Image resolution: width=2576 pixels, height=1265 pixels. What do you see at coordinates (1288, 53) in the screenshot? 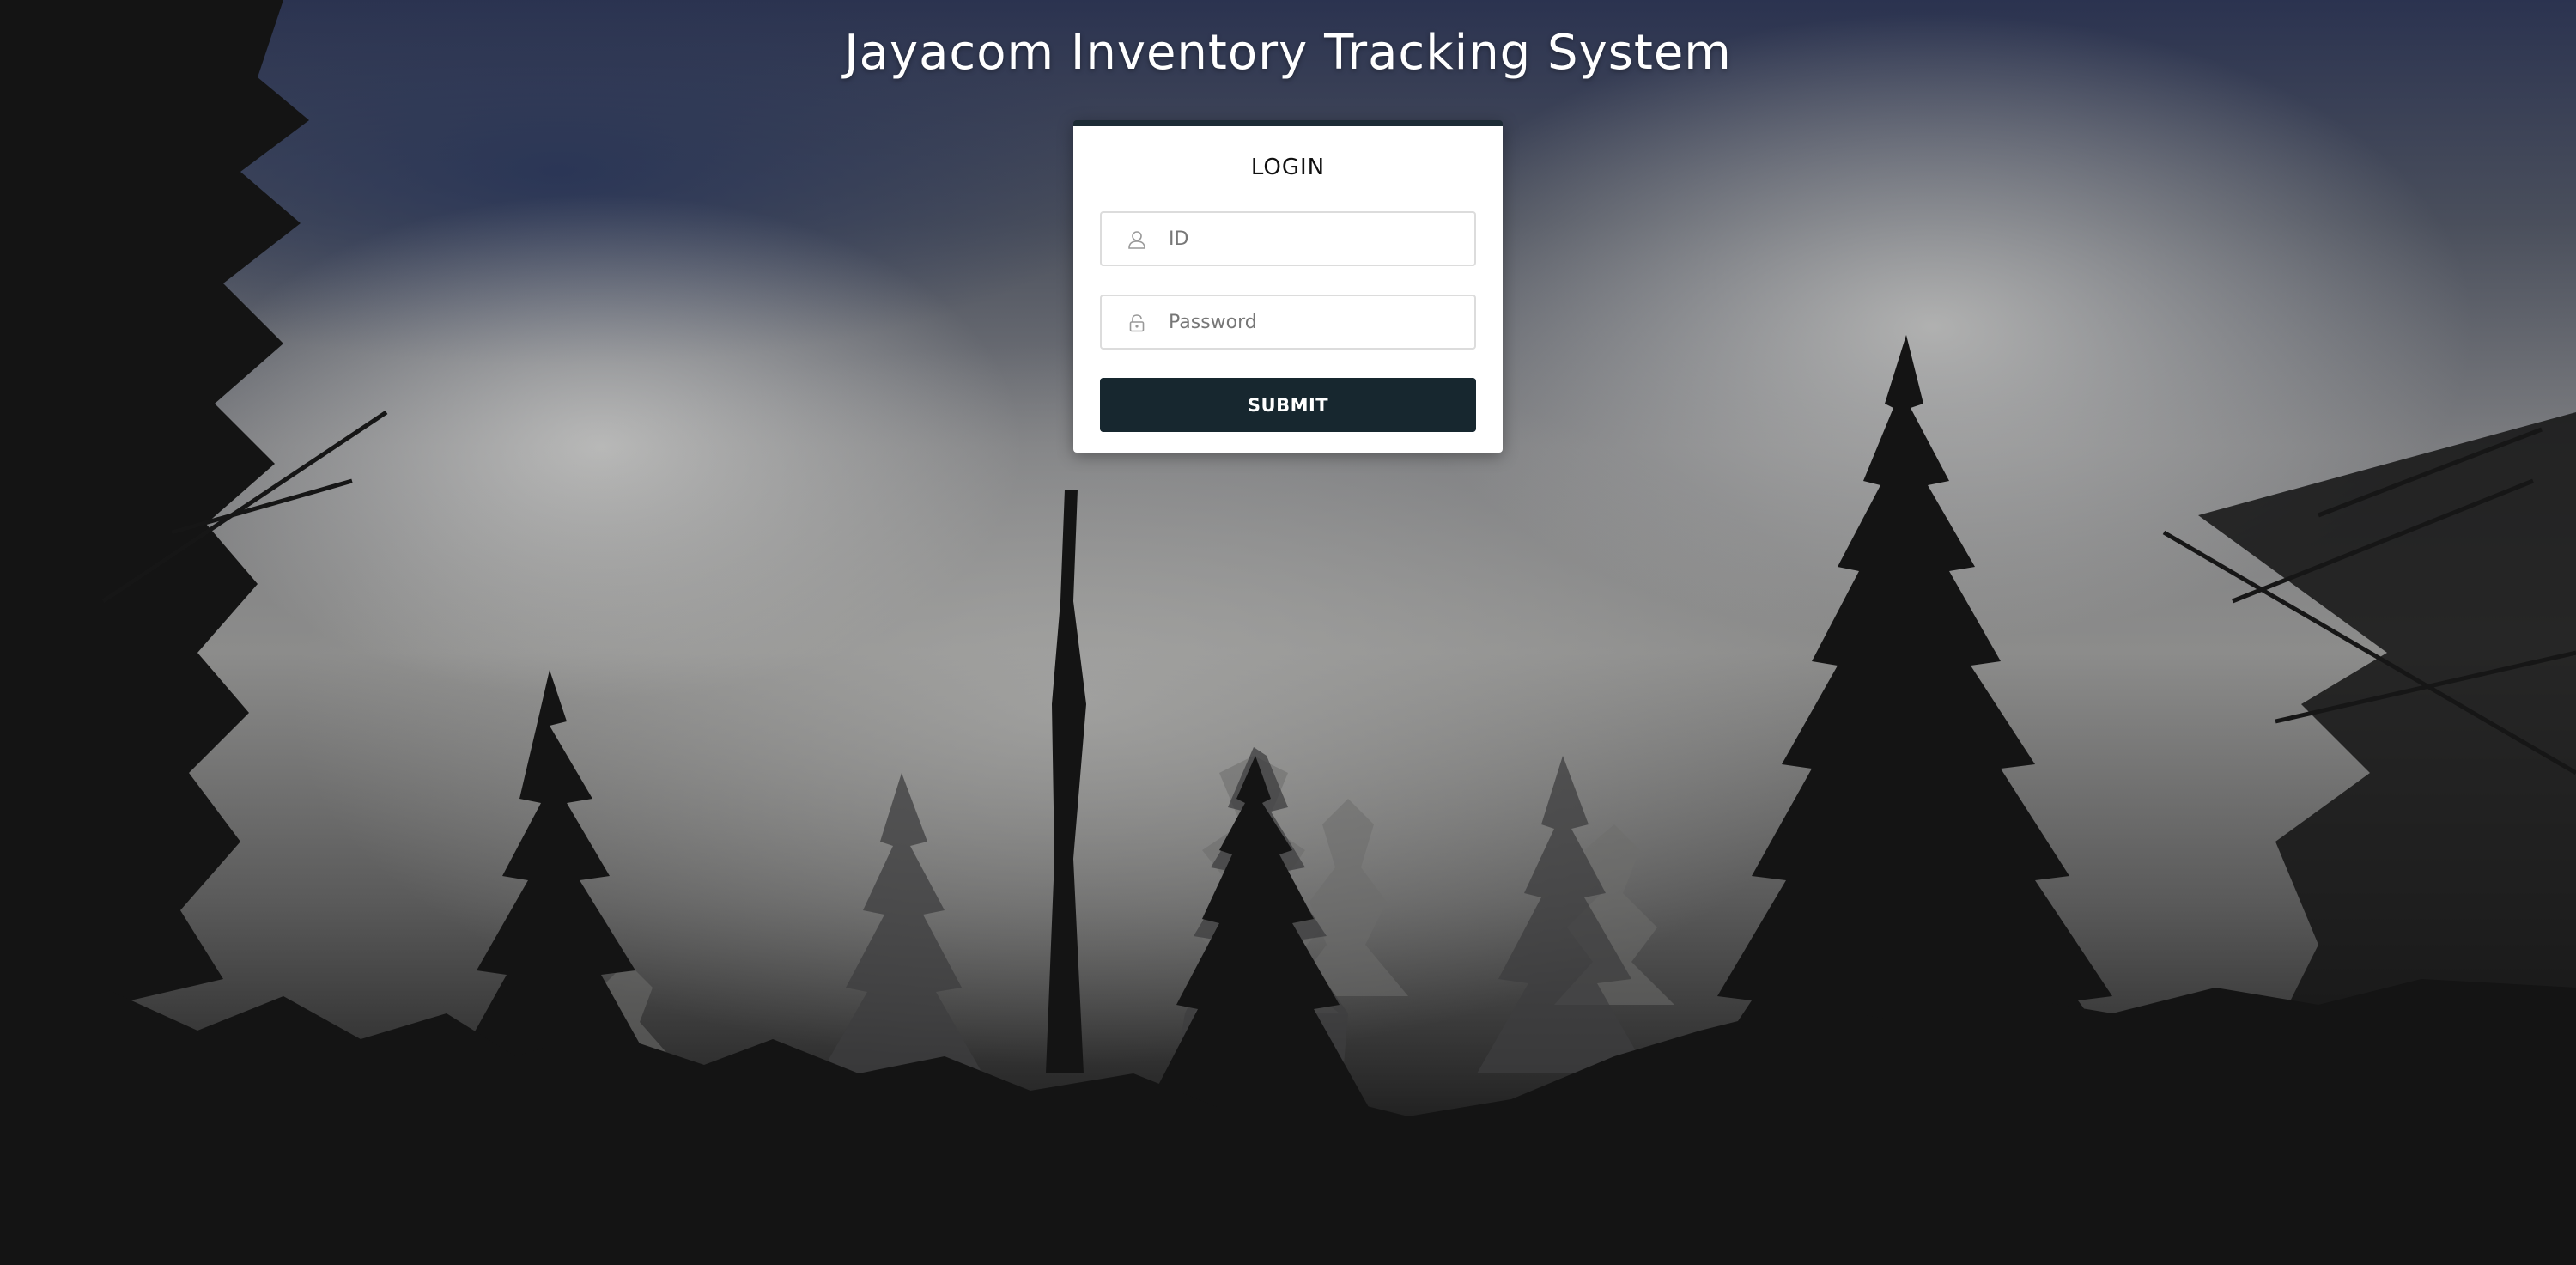
I see `page-title: Jayacom Inventory Tracking System` at bounding box center [1288, 53].